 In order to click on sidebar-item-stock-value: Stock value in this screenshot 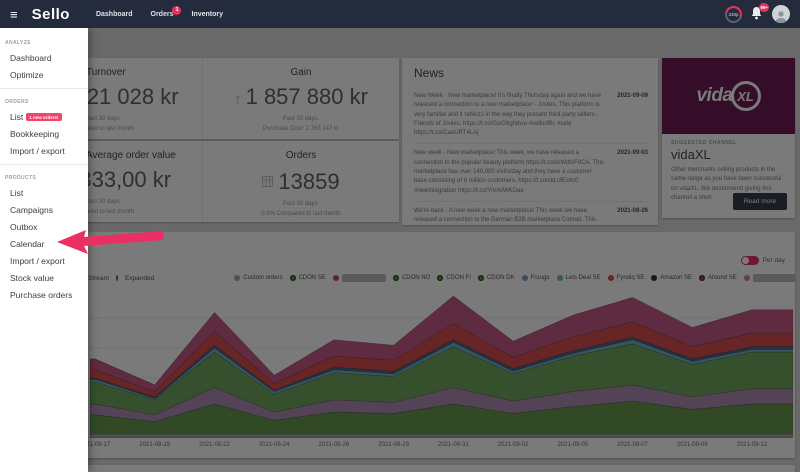, I will do `click(44, 277)`.